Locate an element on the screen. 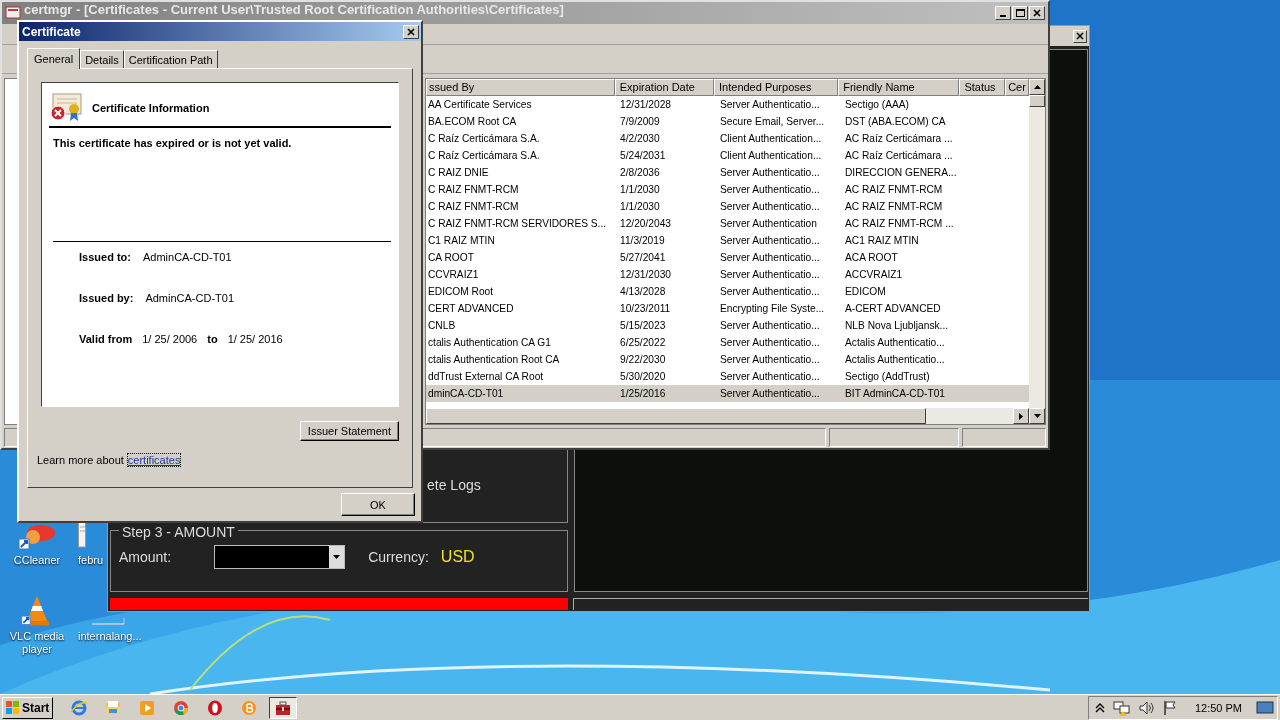  tab: Certification Path is located at coordinates (170, 59).